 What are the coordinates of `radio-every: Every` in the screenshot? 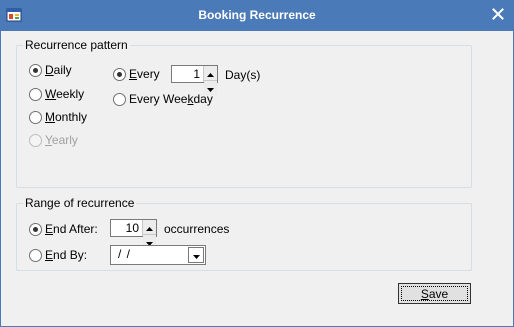 It's located at (136, 74).